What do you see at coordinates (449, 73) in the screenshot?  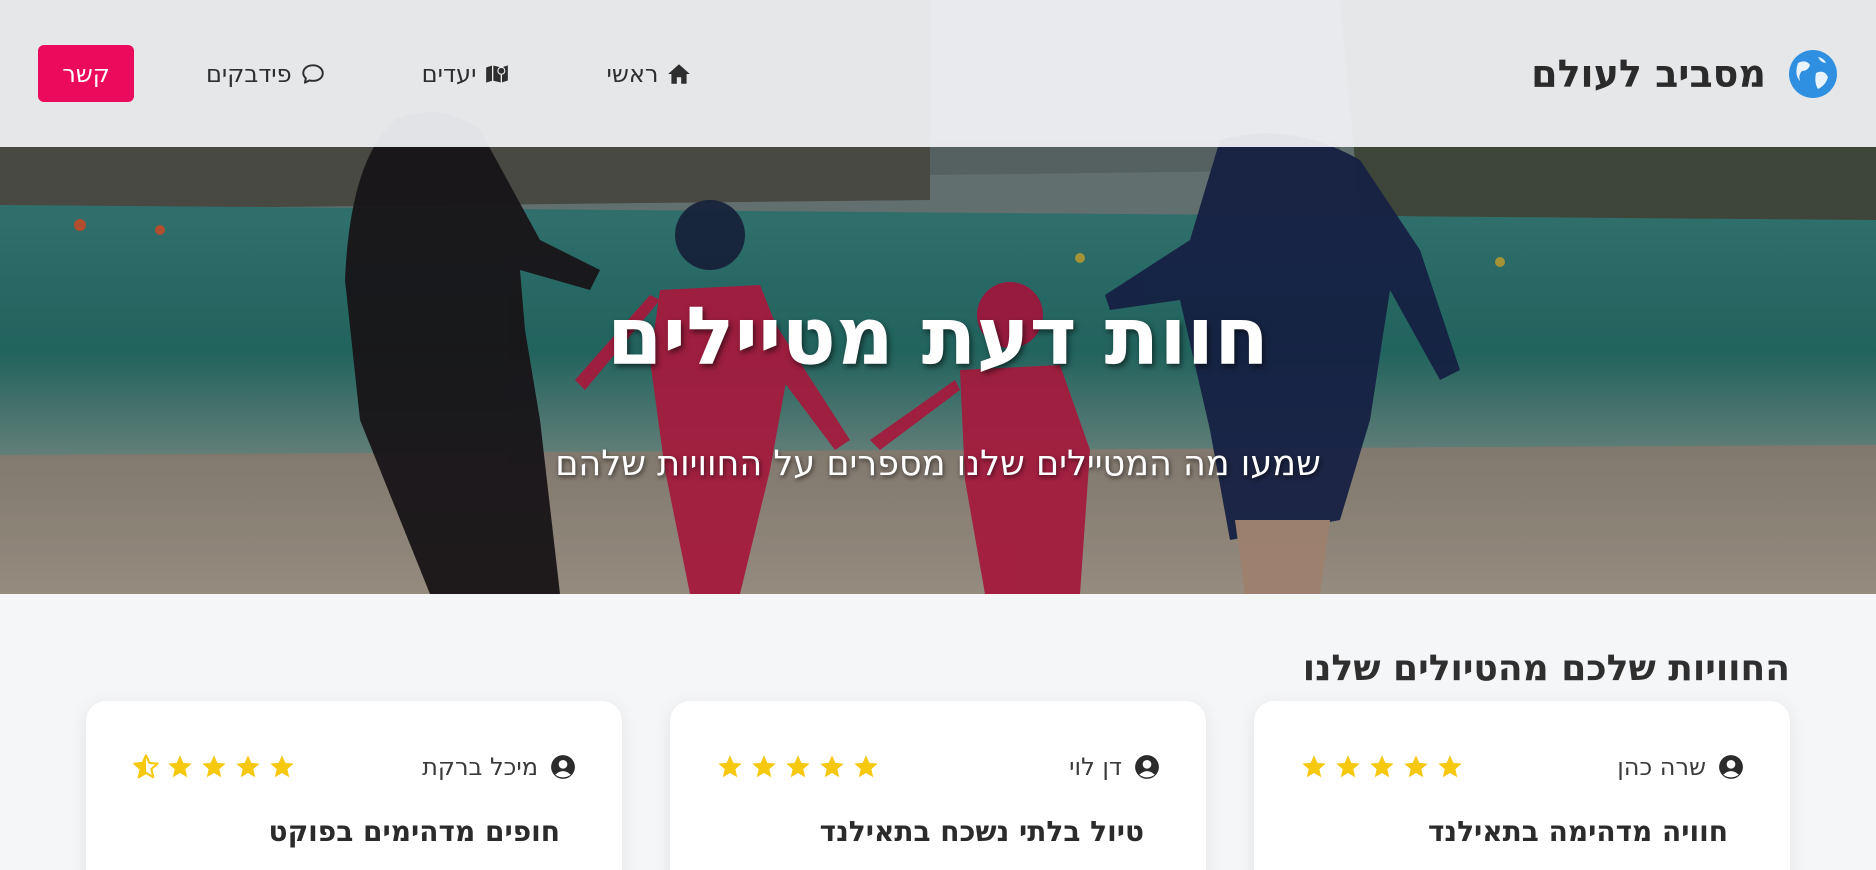 I see `nav-link-destinations-label: יעדים` at bounding box center [449, 73].